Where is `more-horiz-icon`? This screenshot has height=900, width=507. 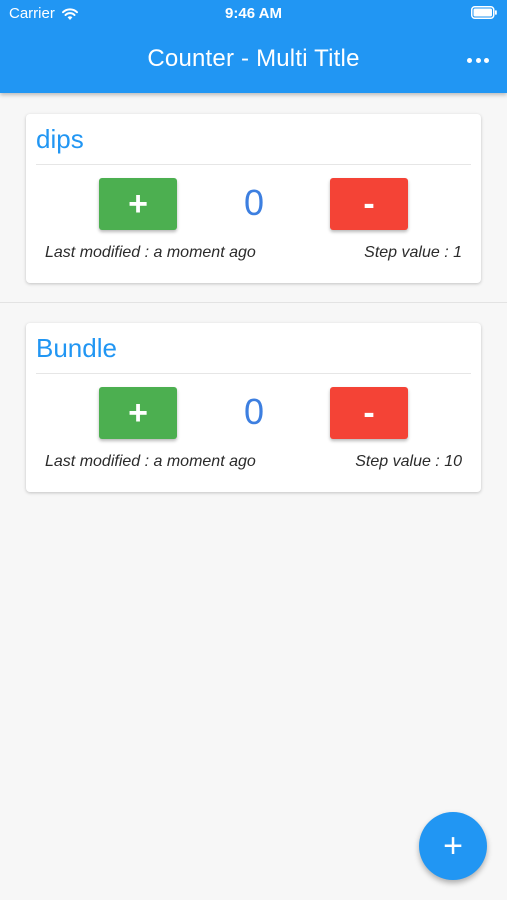
more-horiz-icon is located at coordinates (478, 60).